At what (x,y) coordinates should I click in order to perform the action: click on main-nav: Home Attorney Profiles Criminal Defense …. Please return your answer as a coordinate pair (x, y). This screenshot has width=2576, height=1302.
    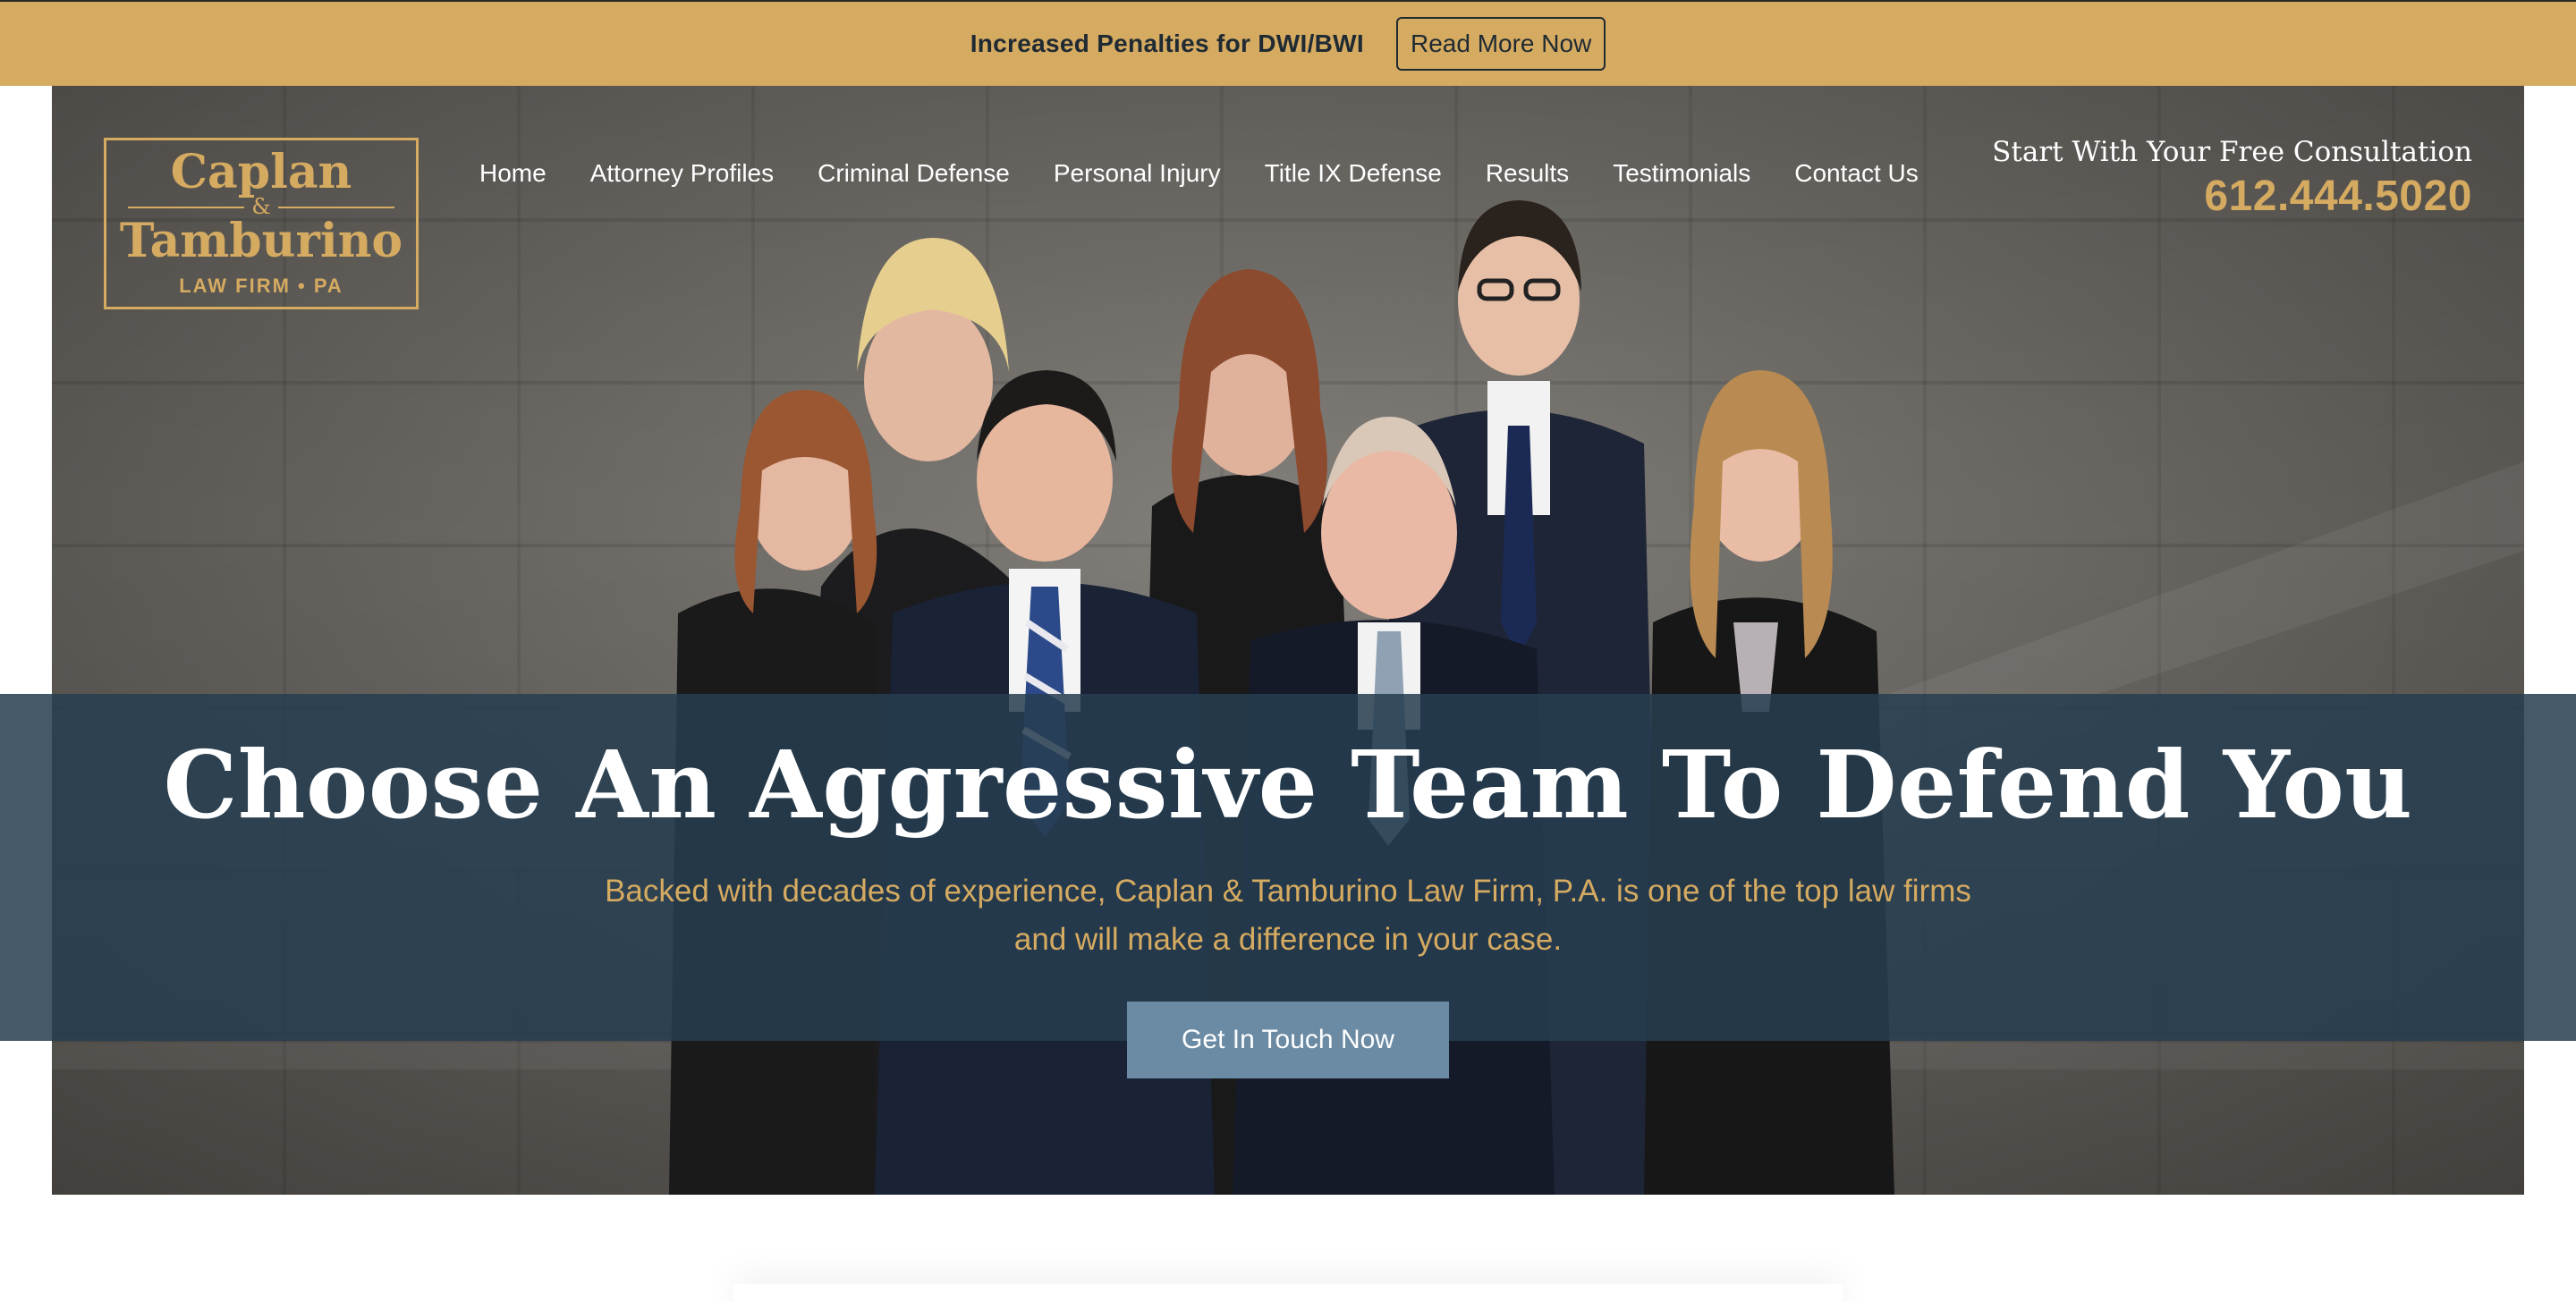
    Looking at the image, I should click on (1199, 173).